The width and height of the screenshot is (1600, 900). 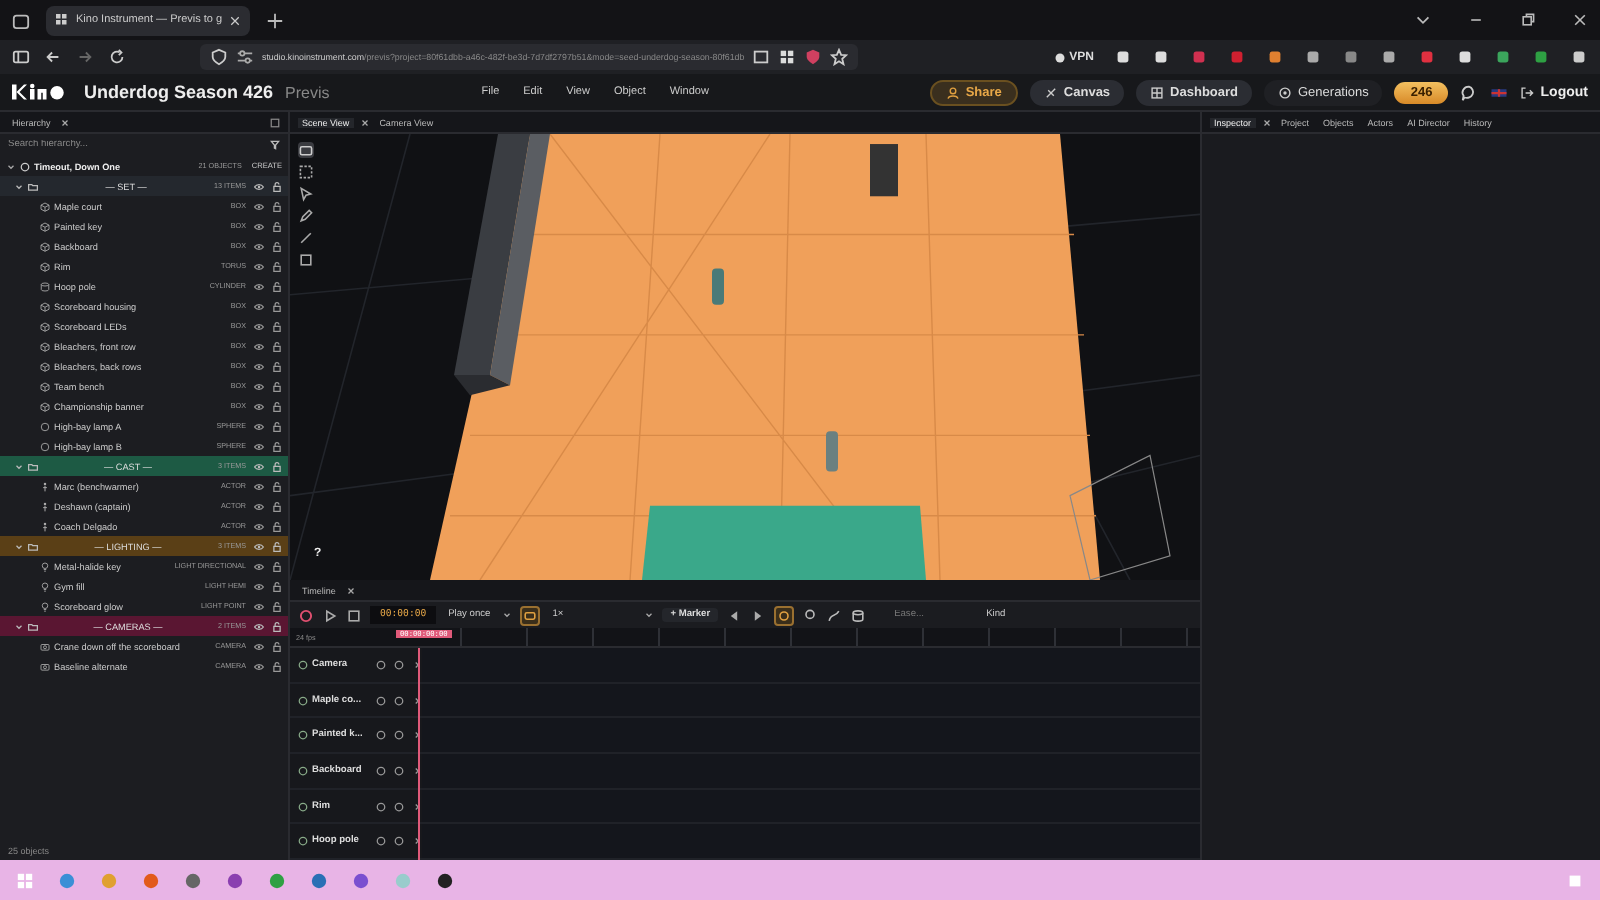 I want to click on pencil-icon, so click(x=306, y=216).